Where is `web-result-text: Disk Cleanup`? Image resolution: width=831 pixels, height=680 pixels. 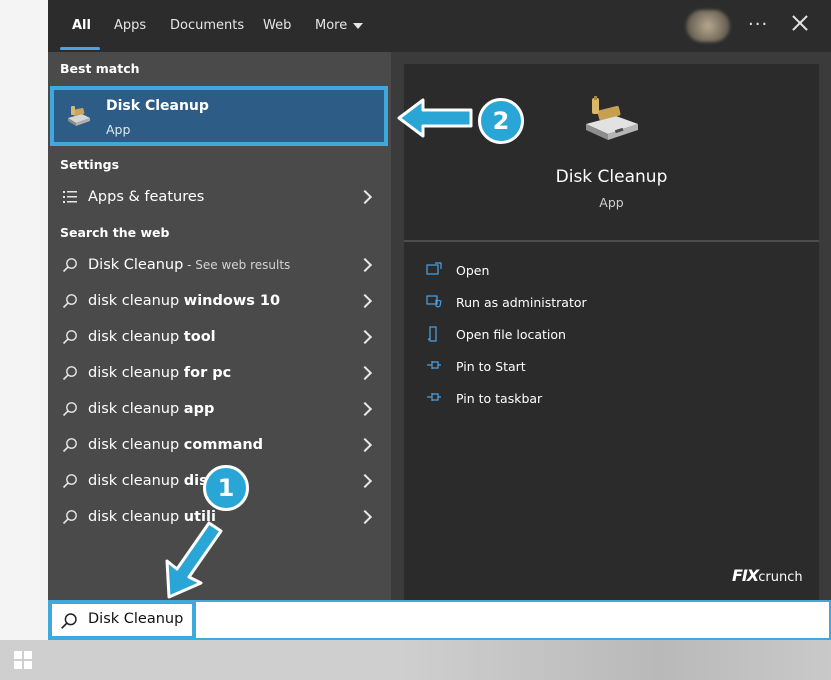 web-result-text: Disk Cleanup is located at coordinates (136, 265).